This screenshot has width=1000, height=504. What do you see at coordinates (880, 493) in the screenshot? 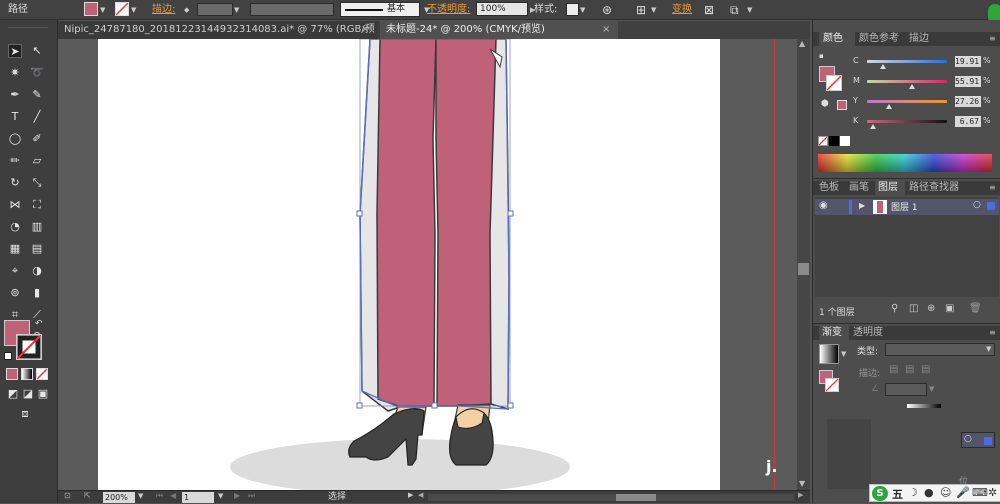
I see `ime-logo-icon: S` at bounding box center [880, 493].